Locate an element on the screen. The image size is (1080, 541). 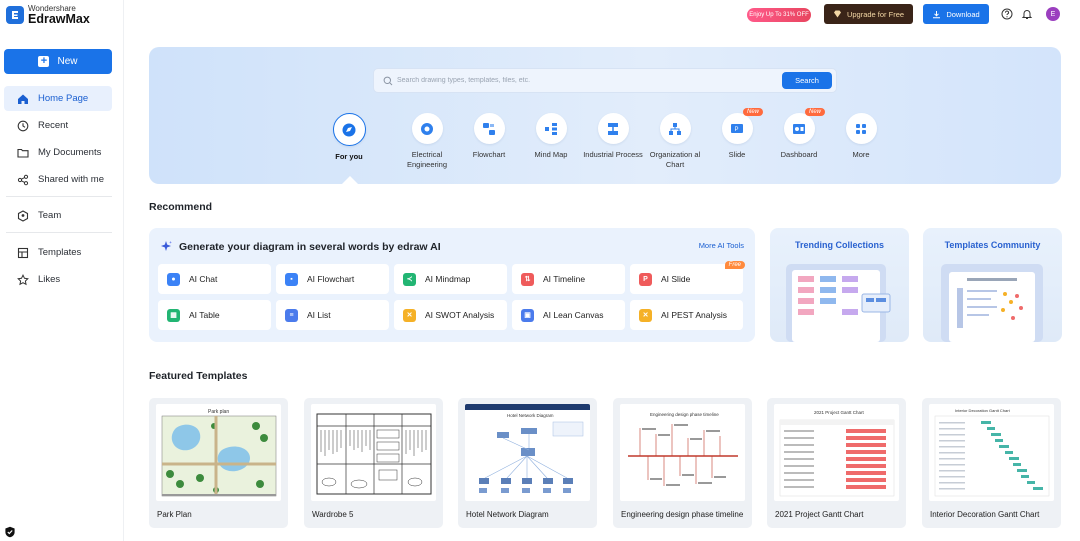
ai-mindmap-button: ≺ AI Mindmap is located at coordinates (450, 279).